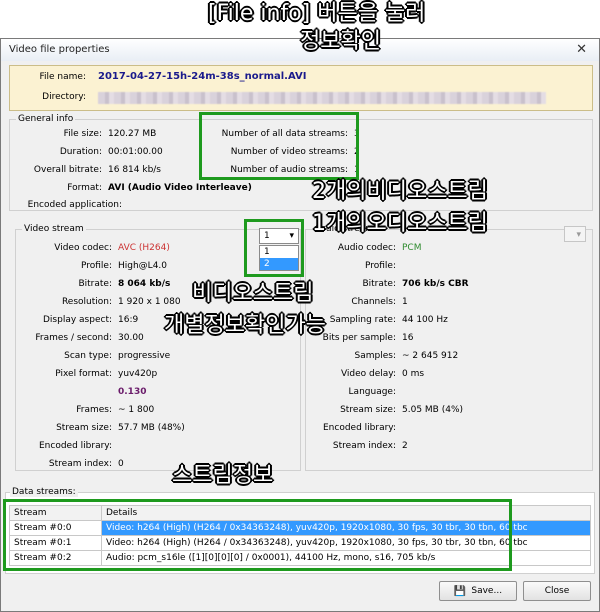  Describe the element at coordinates (54, 229) in the screenshot. I see `video-stream-title: Video stream` at that location.